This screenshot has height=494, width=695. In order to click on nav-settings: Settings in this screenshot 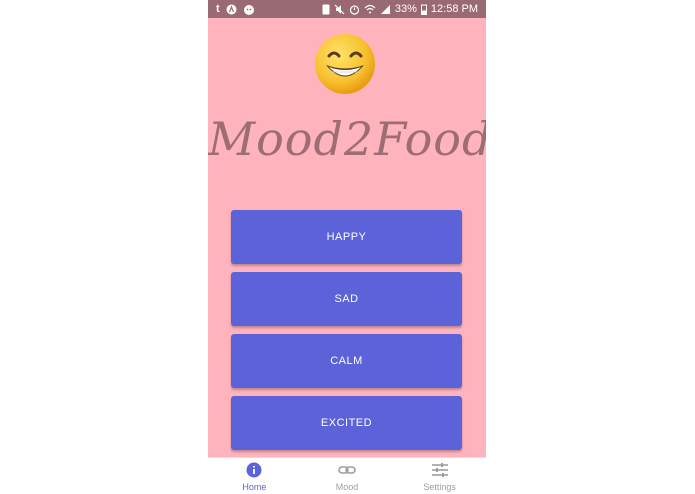, I will do `click(439, 476)`.